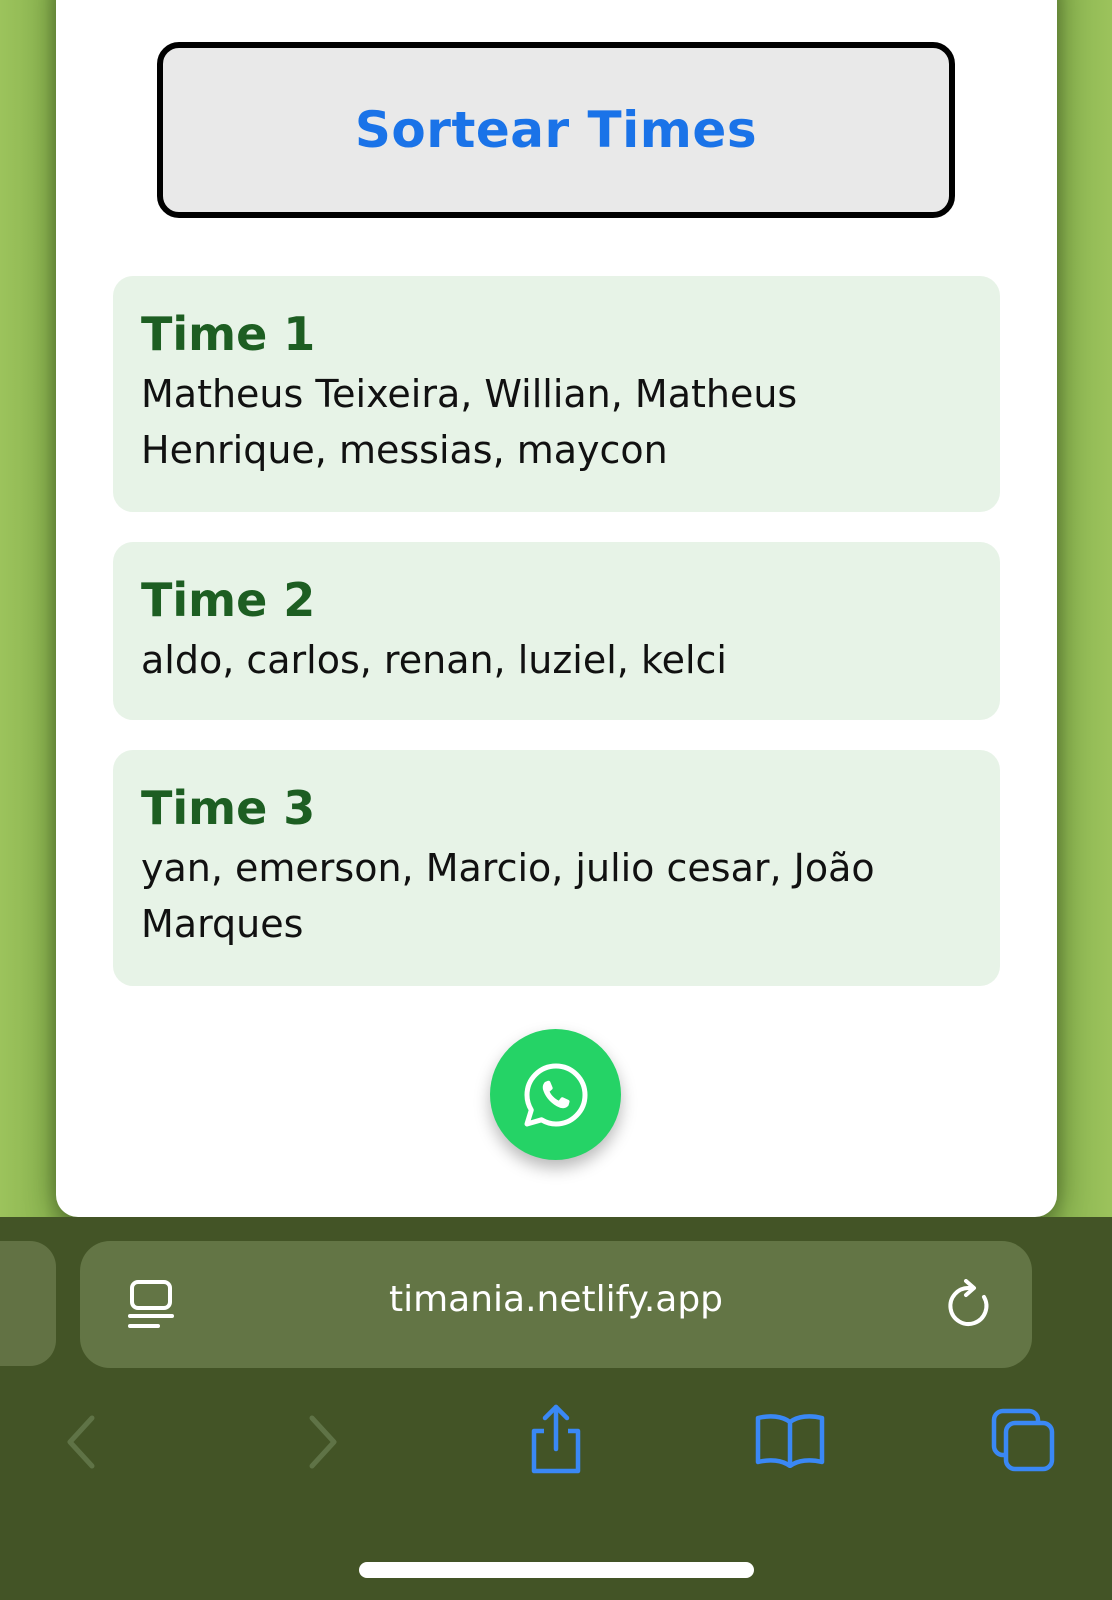 The image size is (1112, 1600). Describe the element at coordinates (556, 130) in the screenshot. I see `sort-teams-button: Sortear Times` at that location.